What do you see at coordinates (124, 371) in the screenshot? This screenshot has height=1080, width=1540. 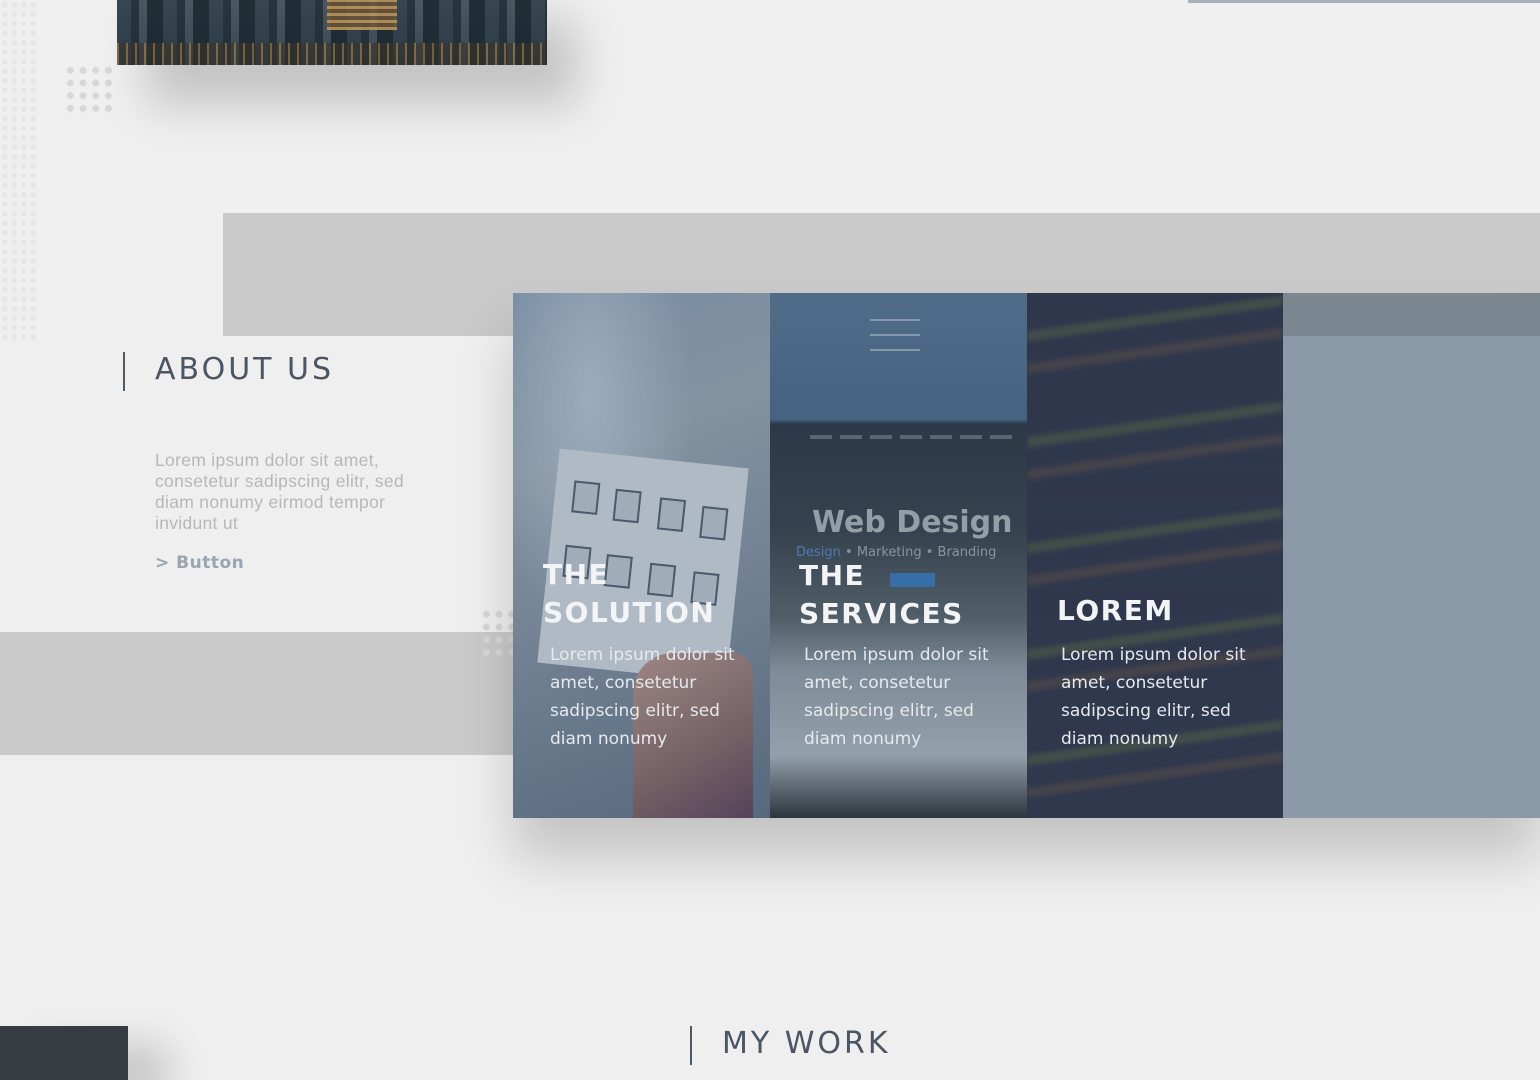 I see `about-accent-bar` at bounding box center [124, 371].